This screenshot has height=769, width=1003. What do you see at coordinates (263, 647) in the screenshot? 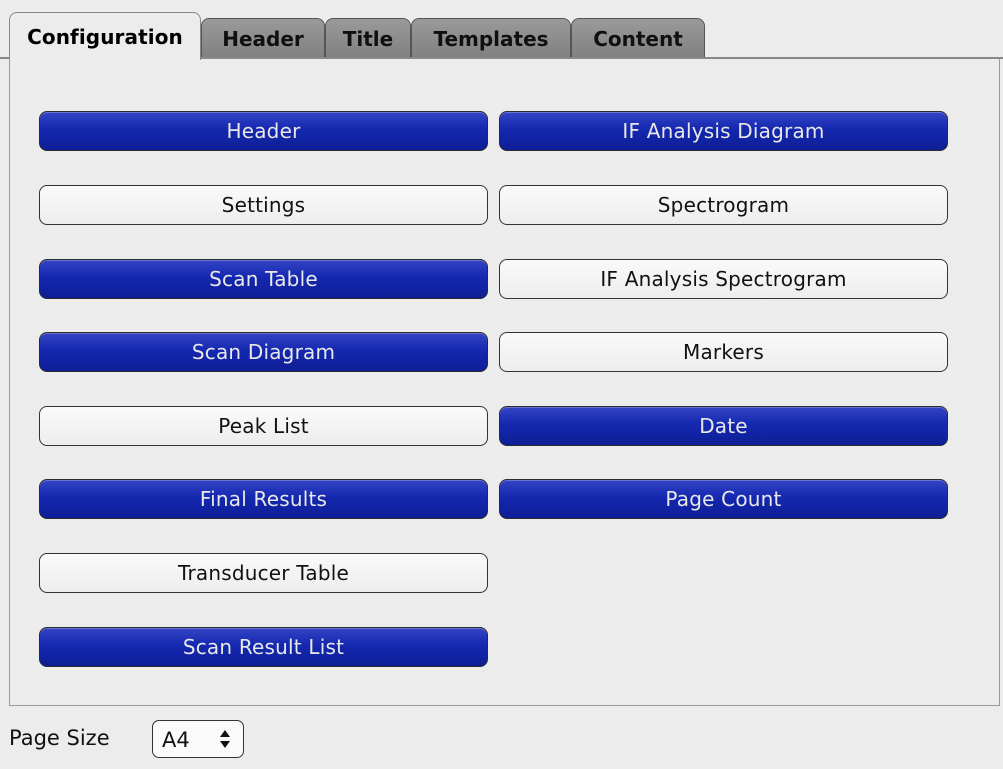
I see `scan-result-list-toggle: Scan Result List` at bounding box center [263, 647].